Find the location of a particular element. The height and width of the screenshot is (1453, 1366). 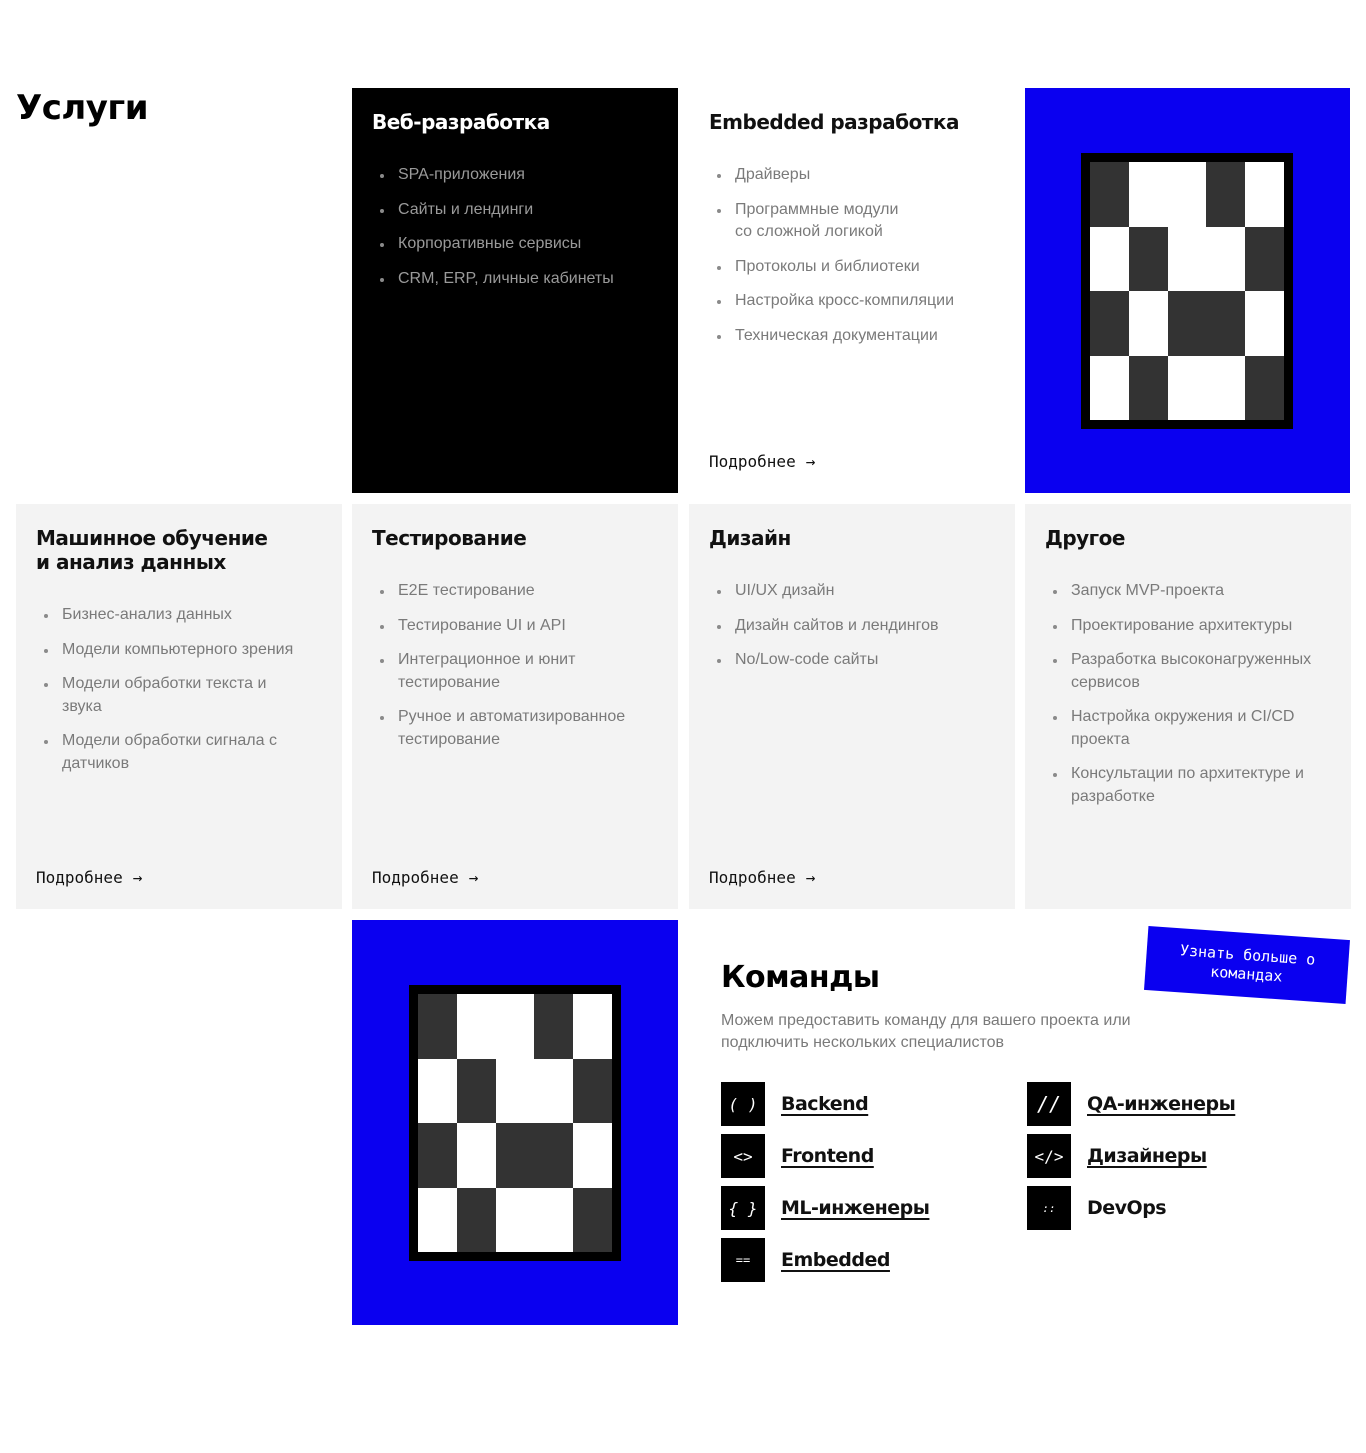

list-item: Тестирование UI и API is located at coordinates (518, 626).